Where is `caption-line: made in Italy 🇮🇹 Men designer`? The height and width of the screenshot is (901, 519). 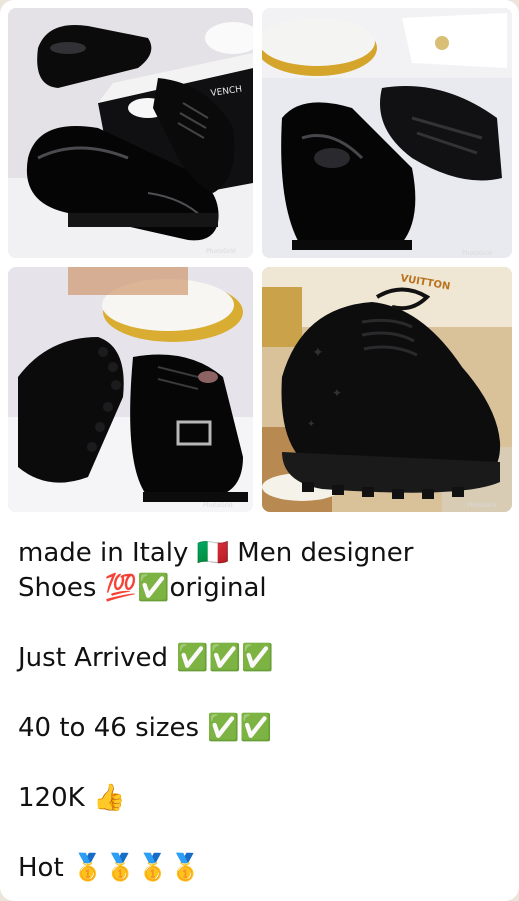
caption-line: made in Italy 🇮🇹 Men designer is located at coordinates (216, 553).